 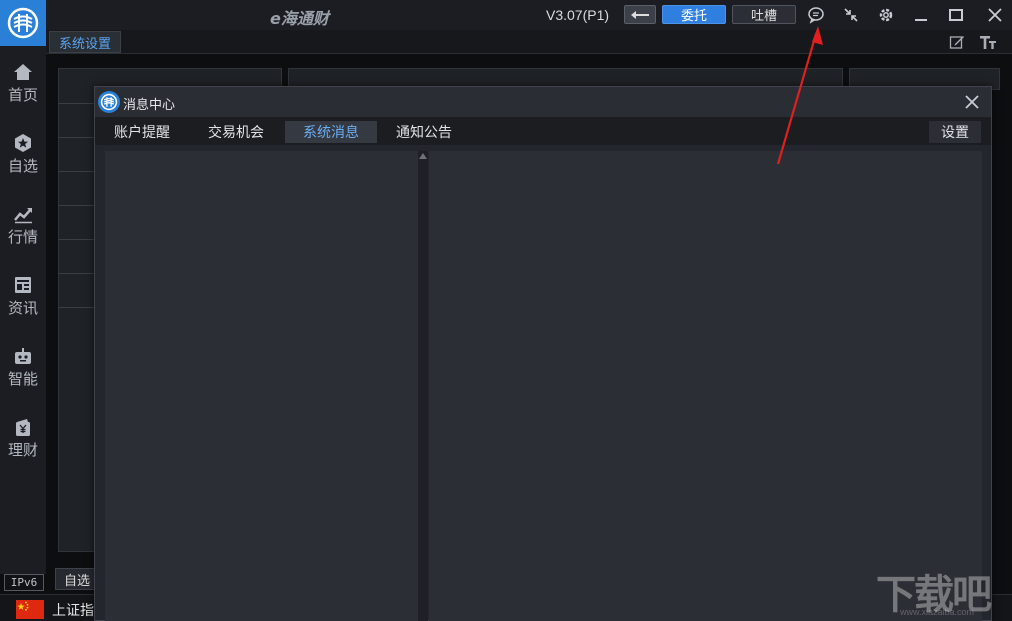 What do you see at coordinates (23, 438) in the screenshot?
I see `sidebar-item-wealth: 理财` at bounding box center [23, 438].